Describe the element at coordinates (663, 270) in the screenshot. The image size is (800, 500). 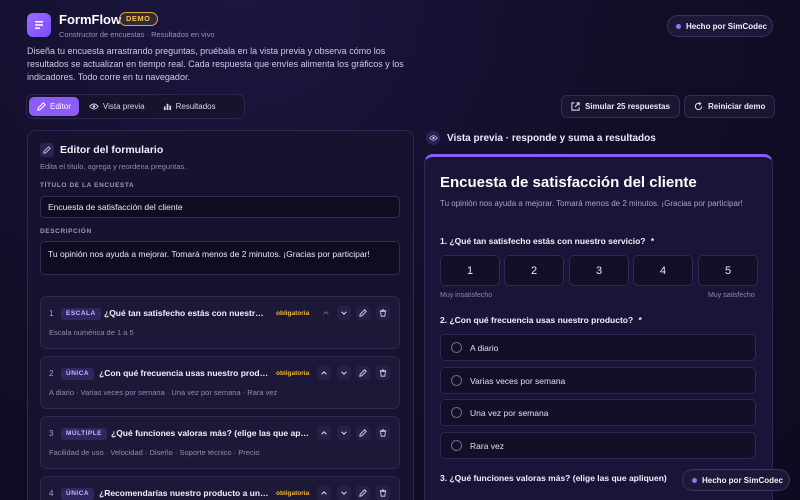
I see `scale-option-4: 4` at that location.